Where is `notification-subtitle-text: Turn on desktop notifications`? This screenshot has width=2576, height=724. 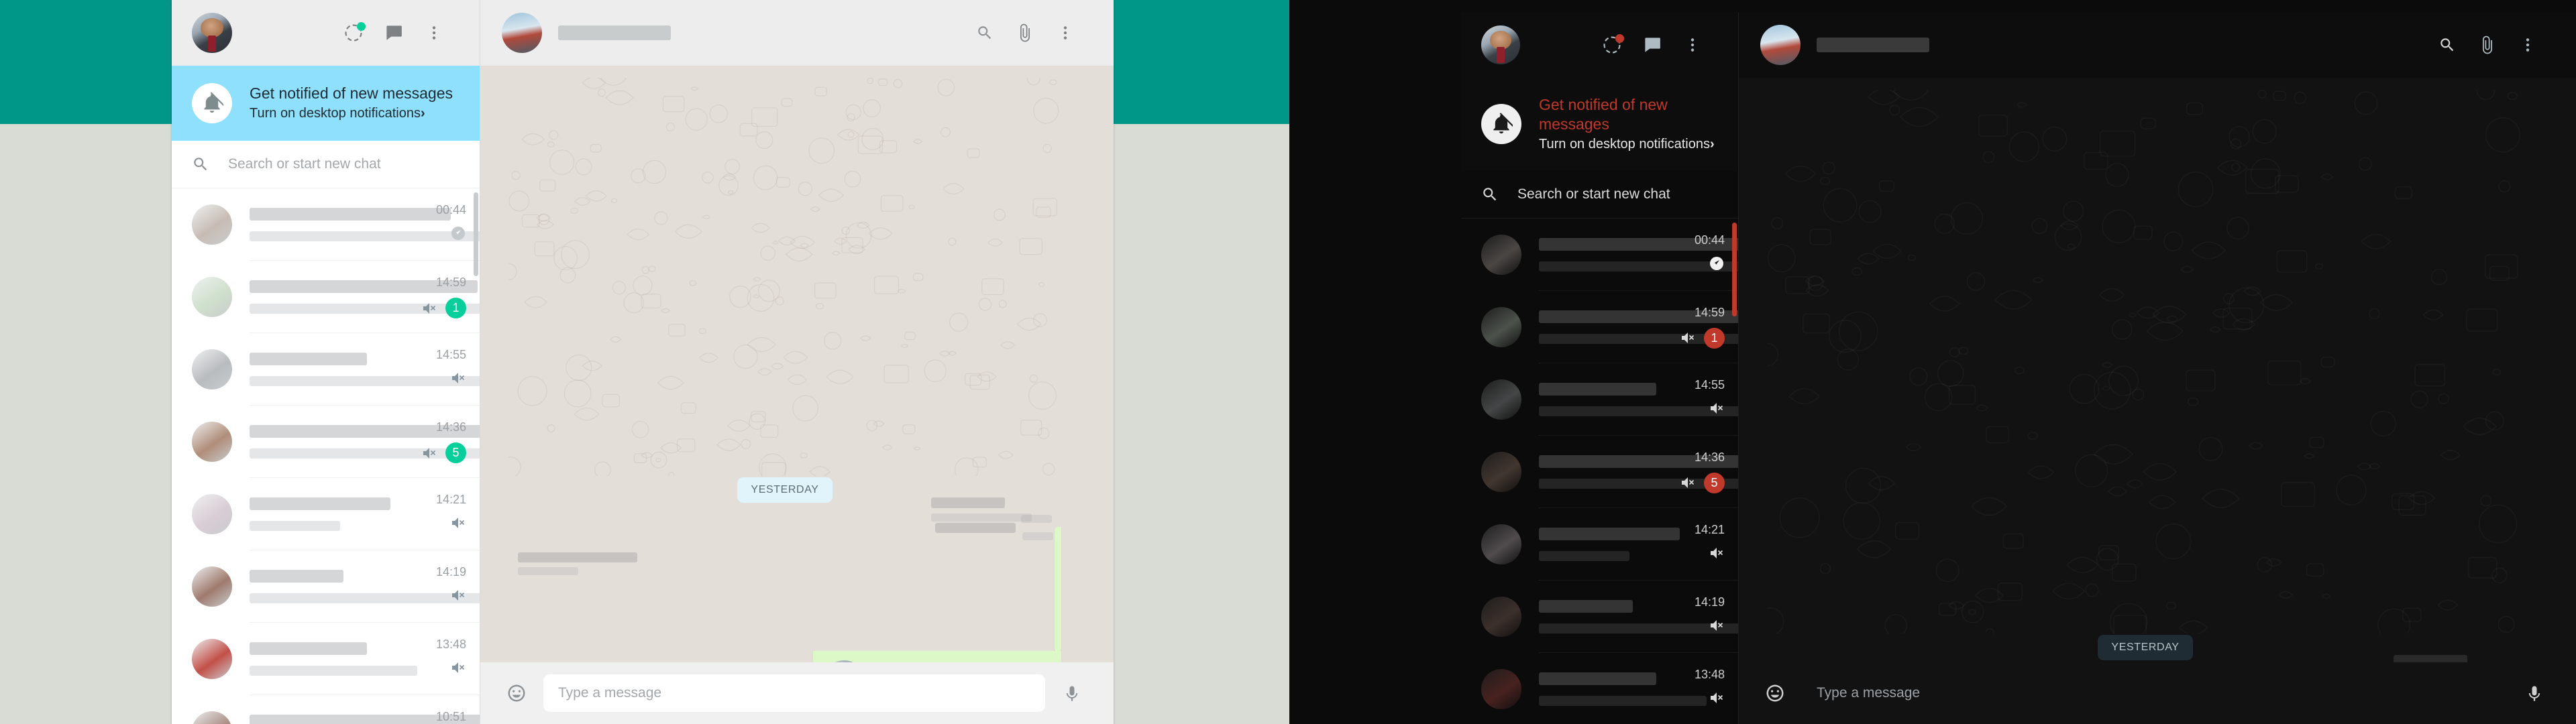 notification-subtitle-text: Turn on desktop notifications is located at coordinates (1624, 144).